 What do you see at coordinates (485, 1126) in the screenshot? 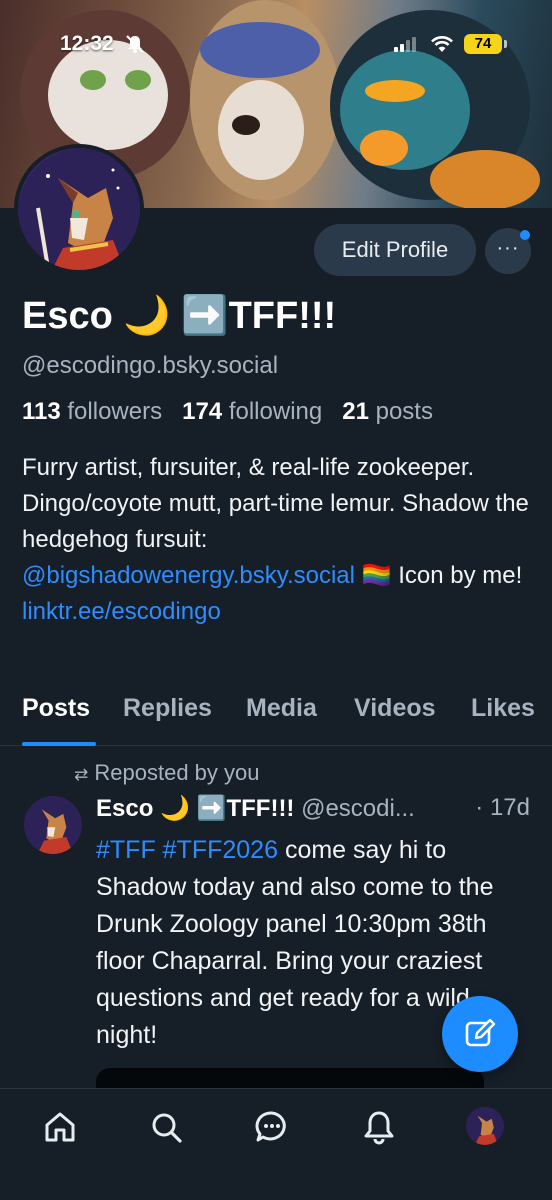
I see `profile-avatar-nav` at bounding box center [485, 1126].